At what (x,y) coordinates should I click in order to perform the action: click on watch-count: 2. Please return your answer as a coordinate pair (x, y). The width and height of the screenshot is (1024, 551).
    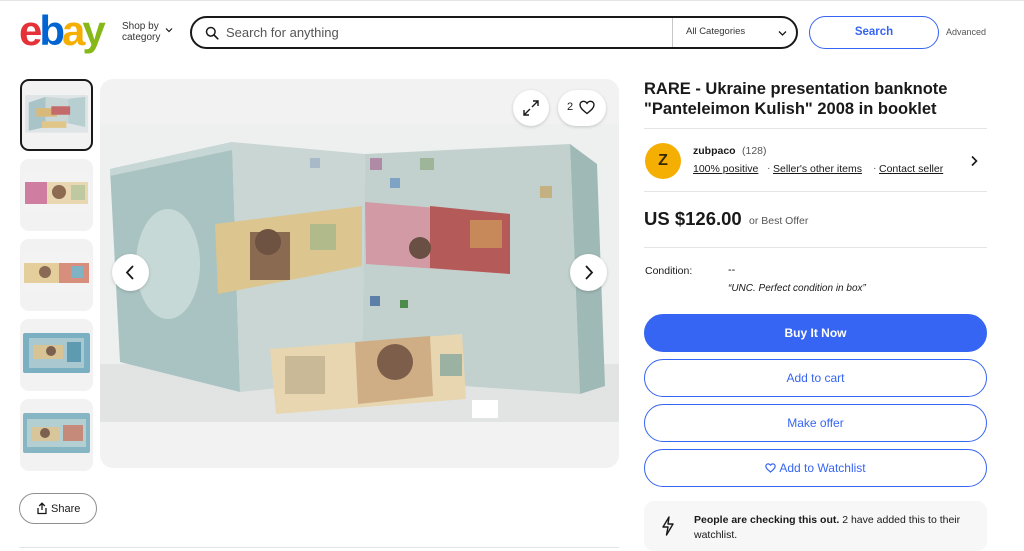
    Looking at the image, I should click on (570, 107).